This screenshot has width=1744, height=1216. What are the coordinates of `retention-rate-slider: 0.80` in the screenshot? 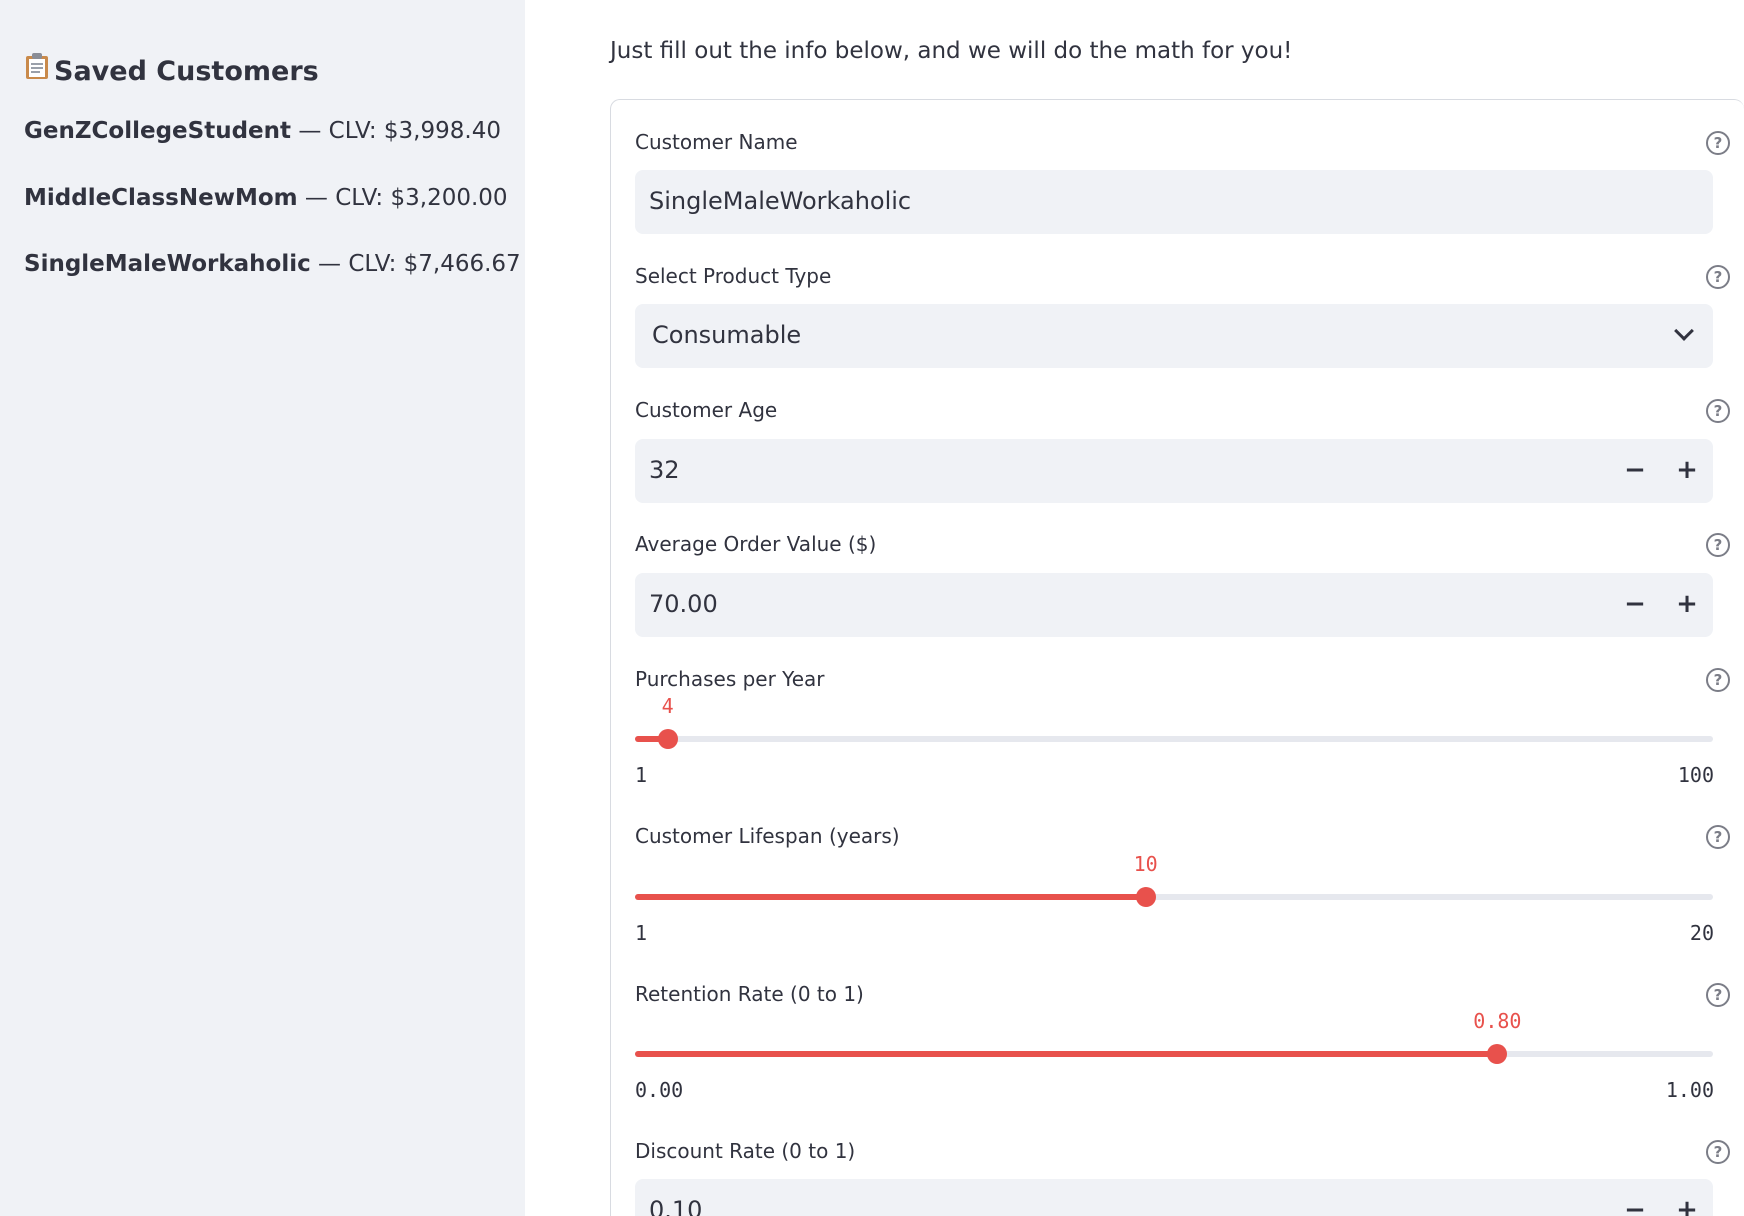 It's located at (1174, 1036).